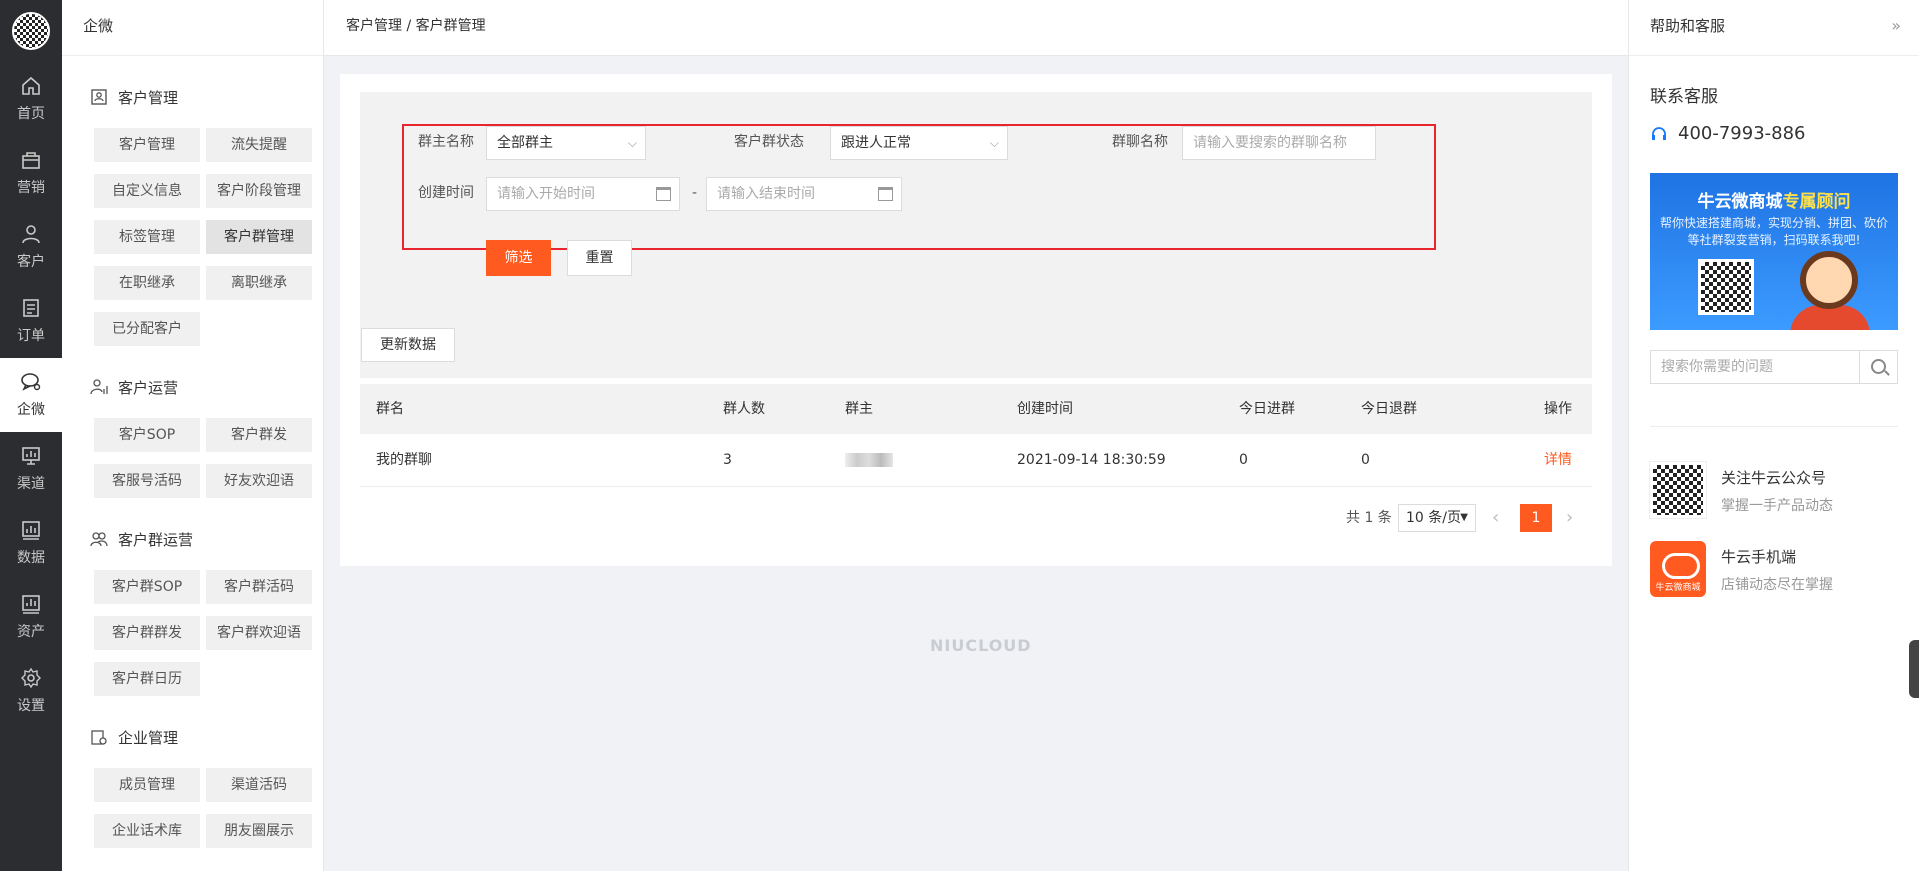 The height and width of the screenshot is (871, 1919). What do you see at coordinates (1279, 143) in the screenshot?
I see `group-name-input: 请输入要搜索的群聊名称` at bounding box center [1279, 143].